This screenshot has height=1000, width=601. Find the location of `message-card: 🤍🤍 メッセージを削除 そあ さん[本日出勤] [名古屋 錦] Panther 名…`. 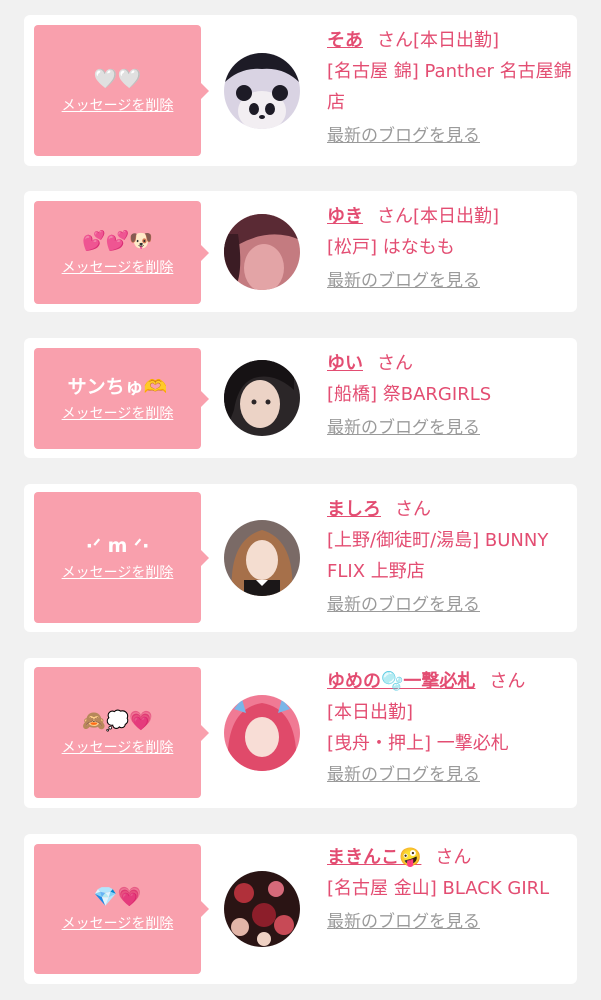

message-card: 🤍🤍 メッセージを削除 そあ さん[本日出勤] [名古屋 錦] Panther 名… is located at coordinates (300, 90).